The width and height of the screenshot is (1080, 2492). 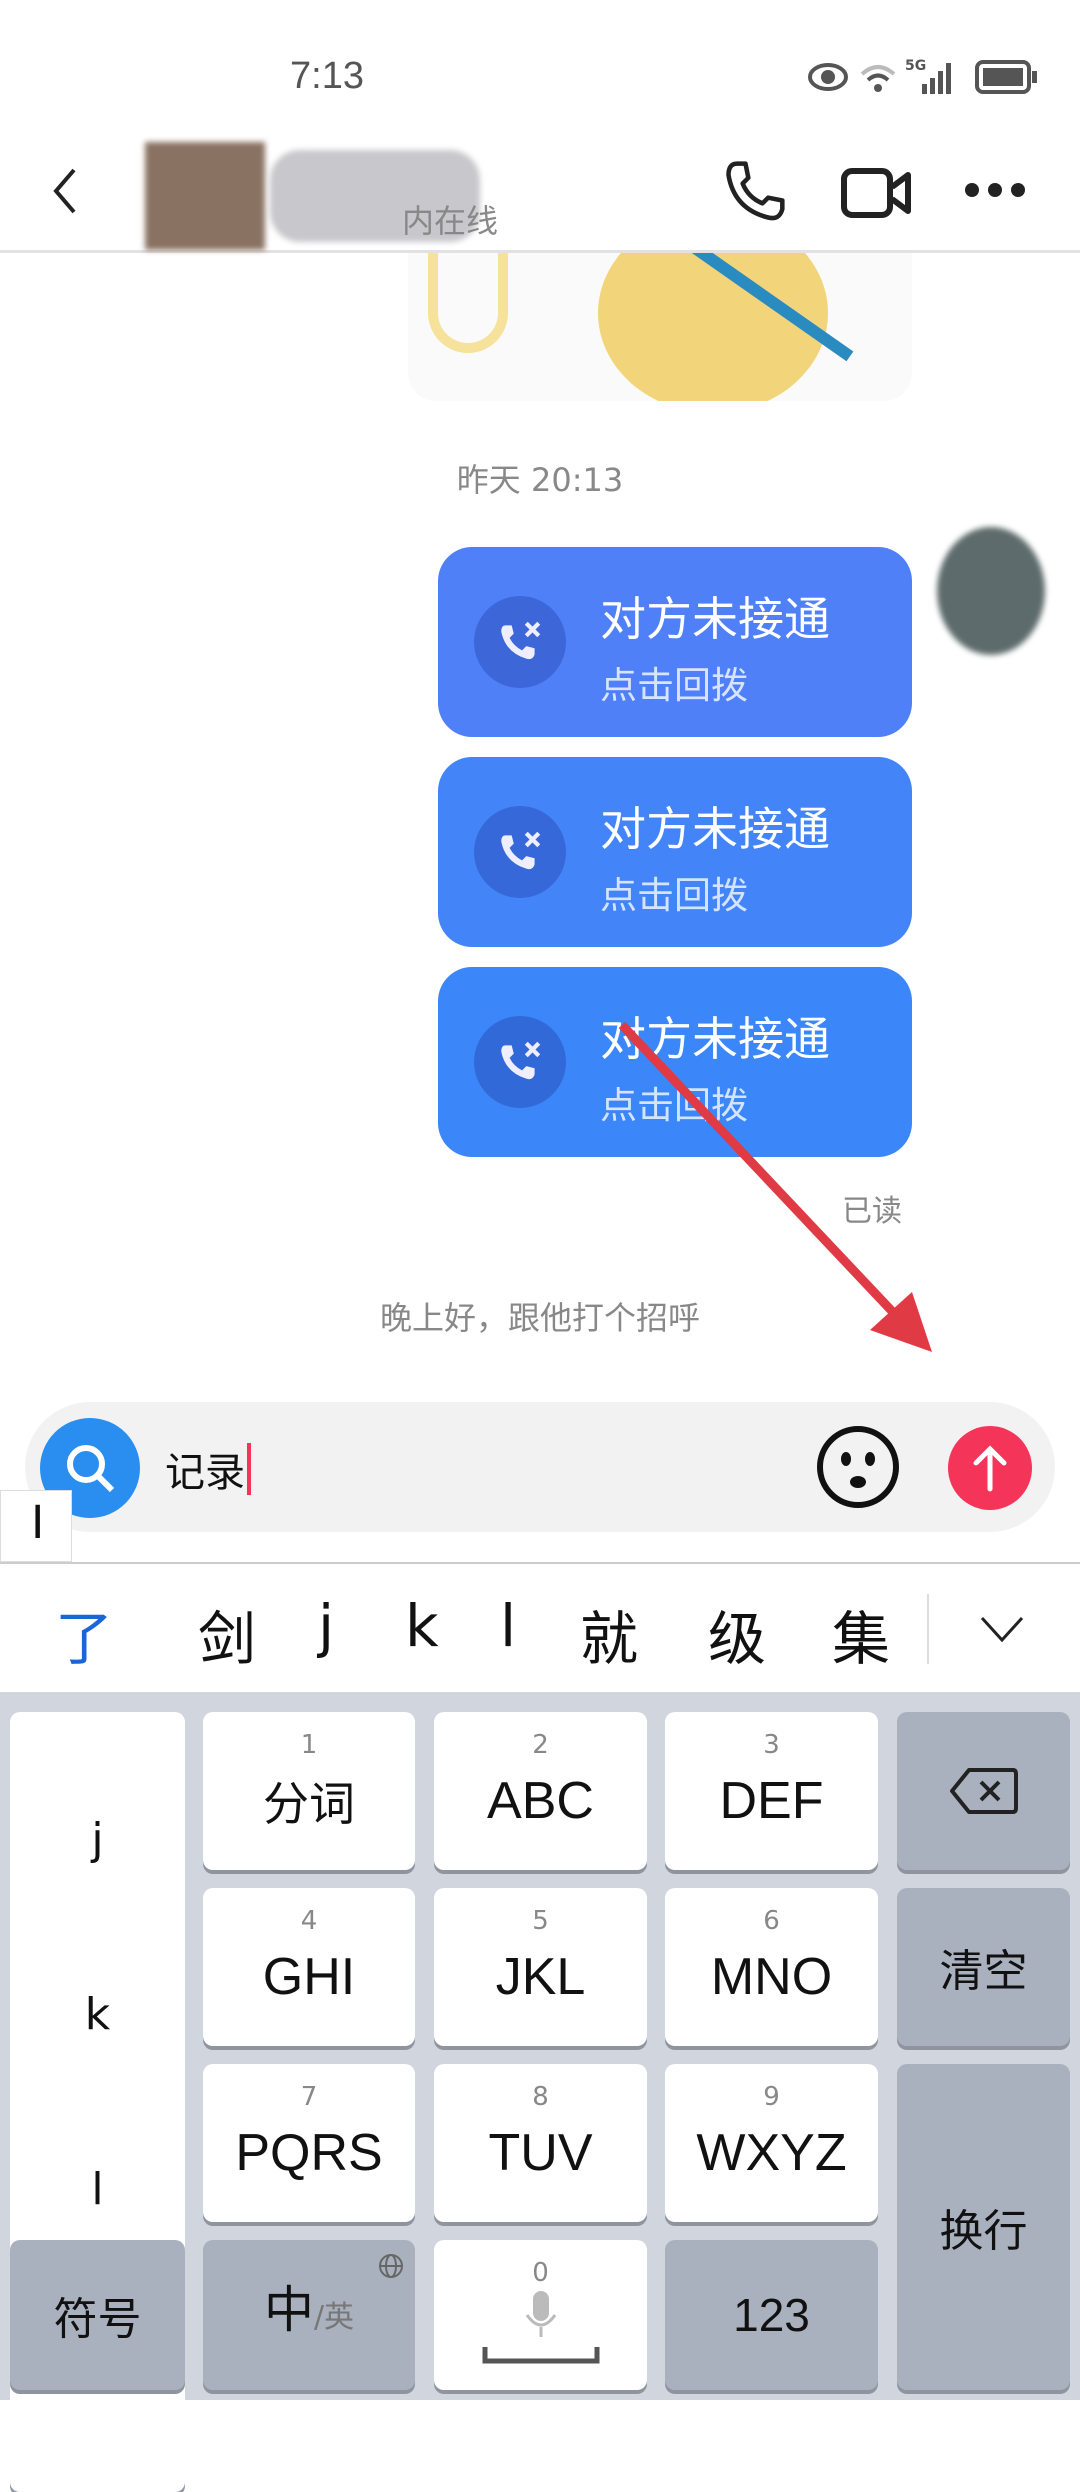 I want to click on key-label: 清空, so click(x=983, y=1971).